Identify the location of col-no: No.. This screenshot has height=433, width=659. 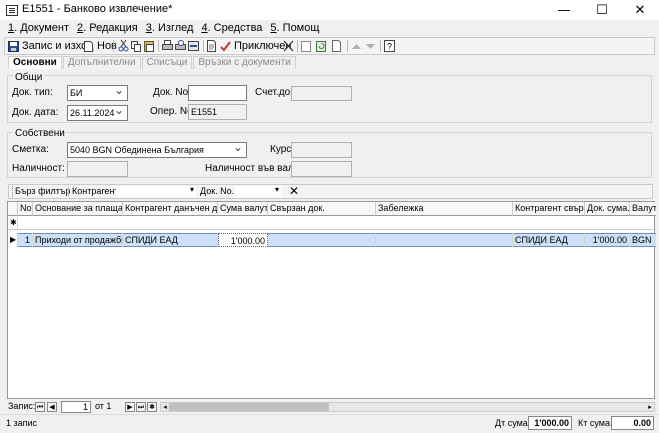
(25, 209).